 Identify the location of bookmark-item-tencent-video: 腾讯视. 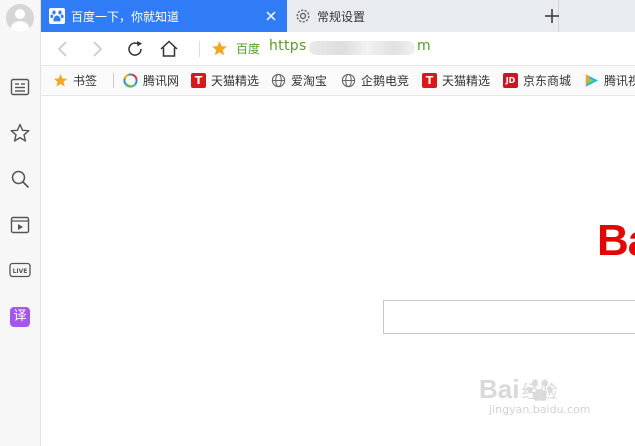
(609, 80).